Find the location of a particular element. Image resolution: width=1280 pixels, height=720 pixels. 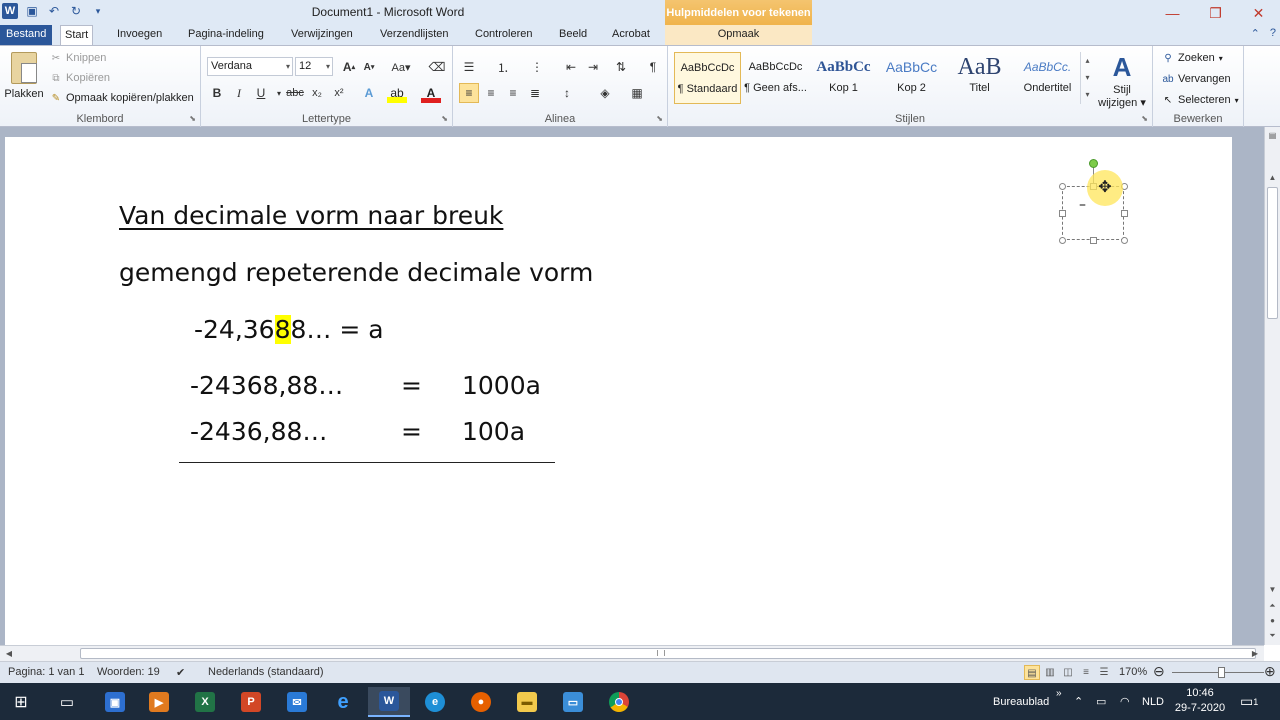

tray-expand-icon: ⌃ is located at coordinates (1078, 701).